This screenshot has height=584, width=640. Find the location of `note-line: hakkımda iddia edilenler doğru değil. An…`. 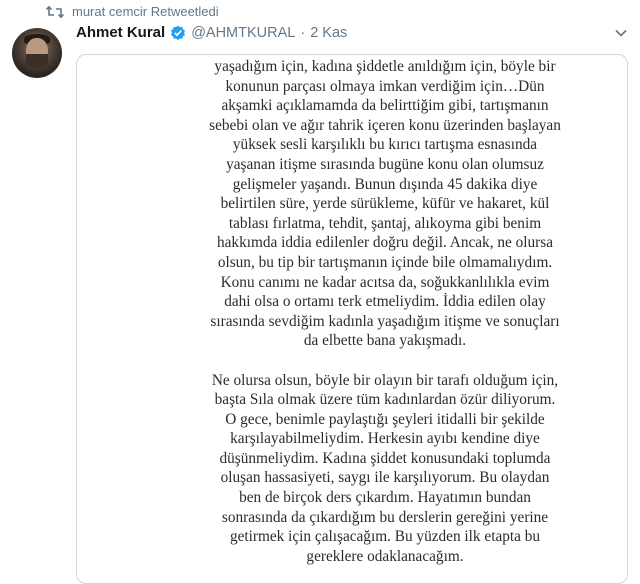

note-line: hakkımda iddia edilenler doğru değil. An… is located at coordinates (384, 243).